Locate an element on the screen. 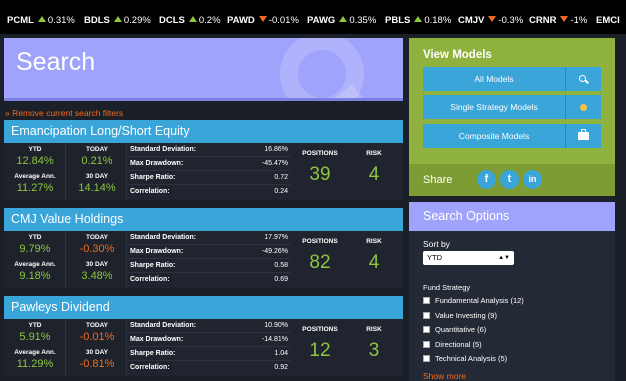 Image resolution: width=626 pixels, height=381 pixels. ticker-symbol: PAWG is located at coordinates (321, 20).